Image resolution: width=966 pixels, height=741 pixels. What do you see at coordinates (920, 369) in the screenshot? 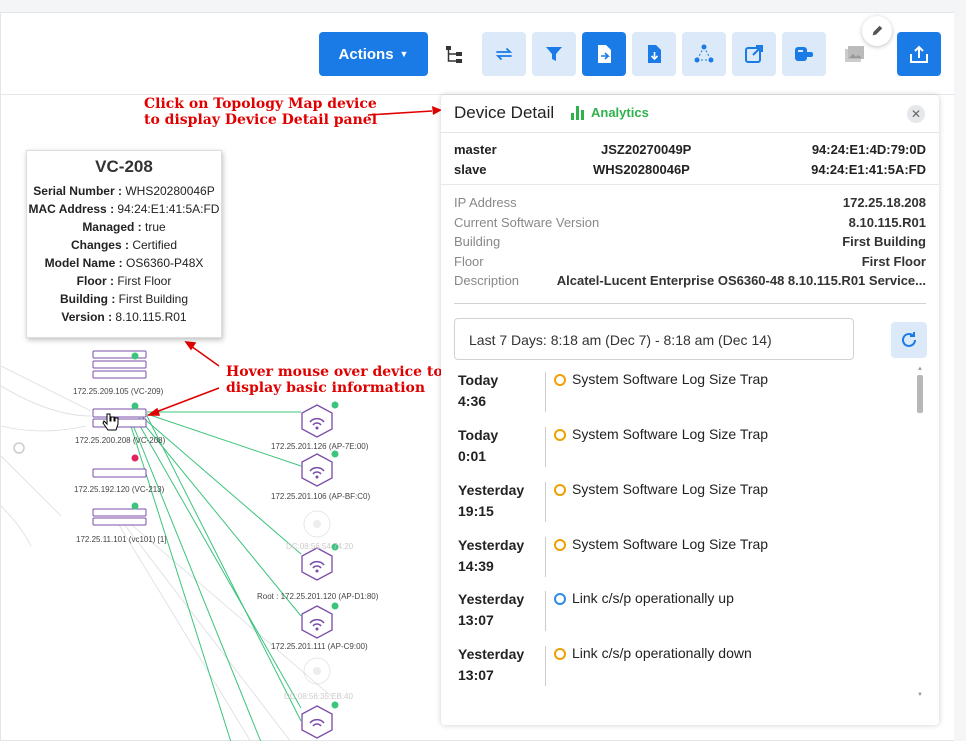
I see `scroll-up-icon: ▲` at bounding box center [920, 369].